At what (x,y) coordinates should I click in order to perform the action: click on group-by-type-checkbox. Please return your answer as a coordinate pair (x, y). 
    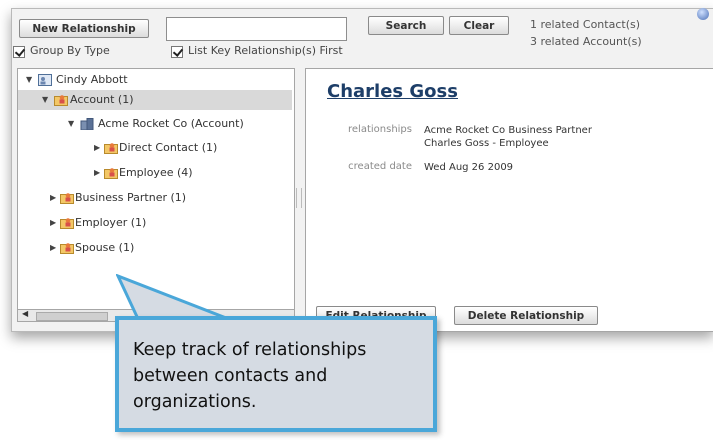
    Looking at the image, I should click on (19, 52).